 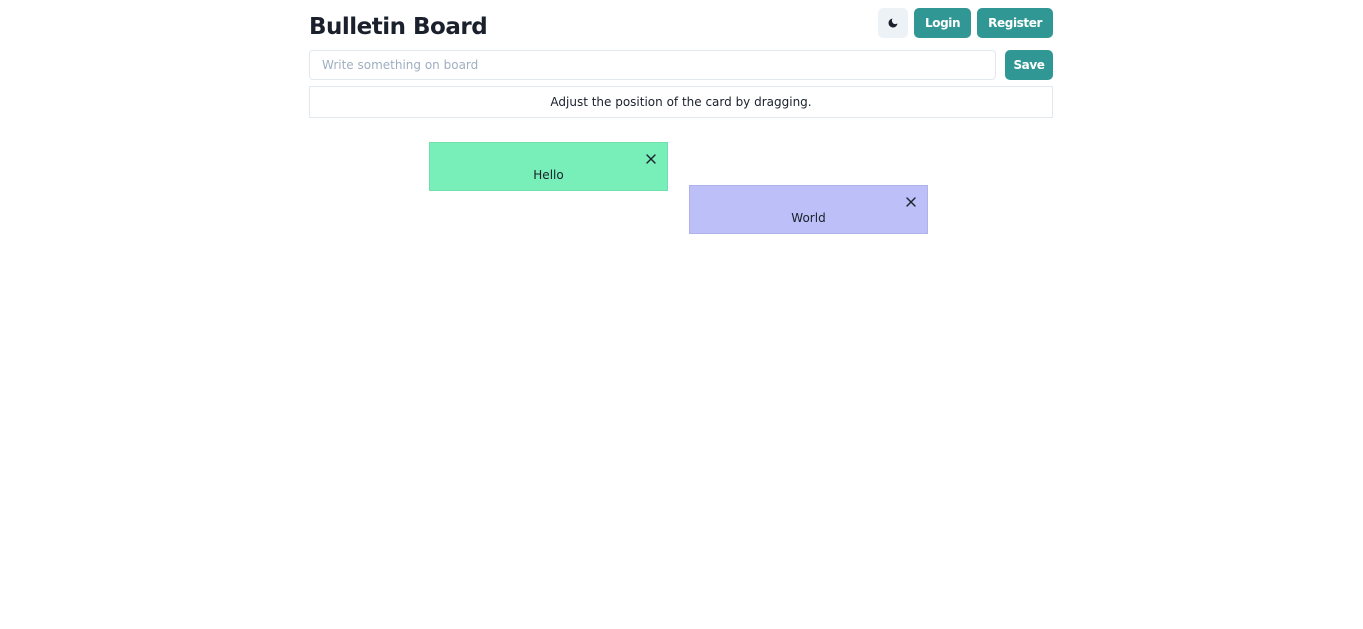 I want to click on header-toolbar: Login Register, so click(x=965, y=23).